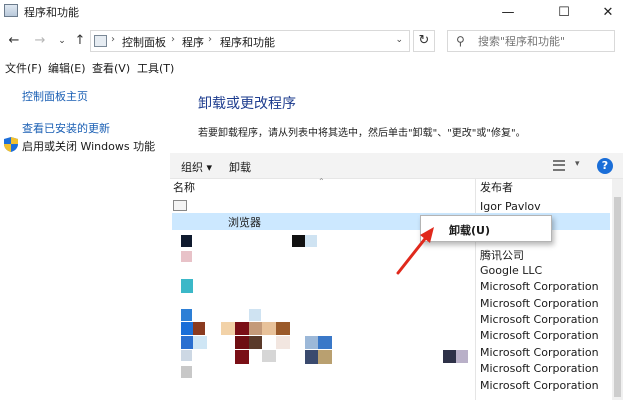 Image resolution: width=623 pixels, height=400 pixels. I want to click on program-name: 浏览器, so click(244, 222).